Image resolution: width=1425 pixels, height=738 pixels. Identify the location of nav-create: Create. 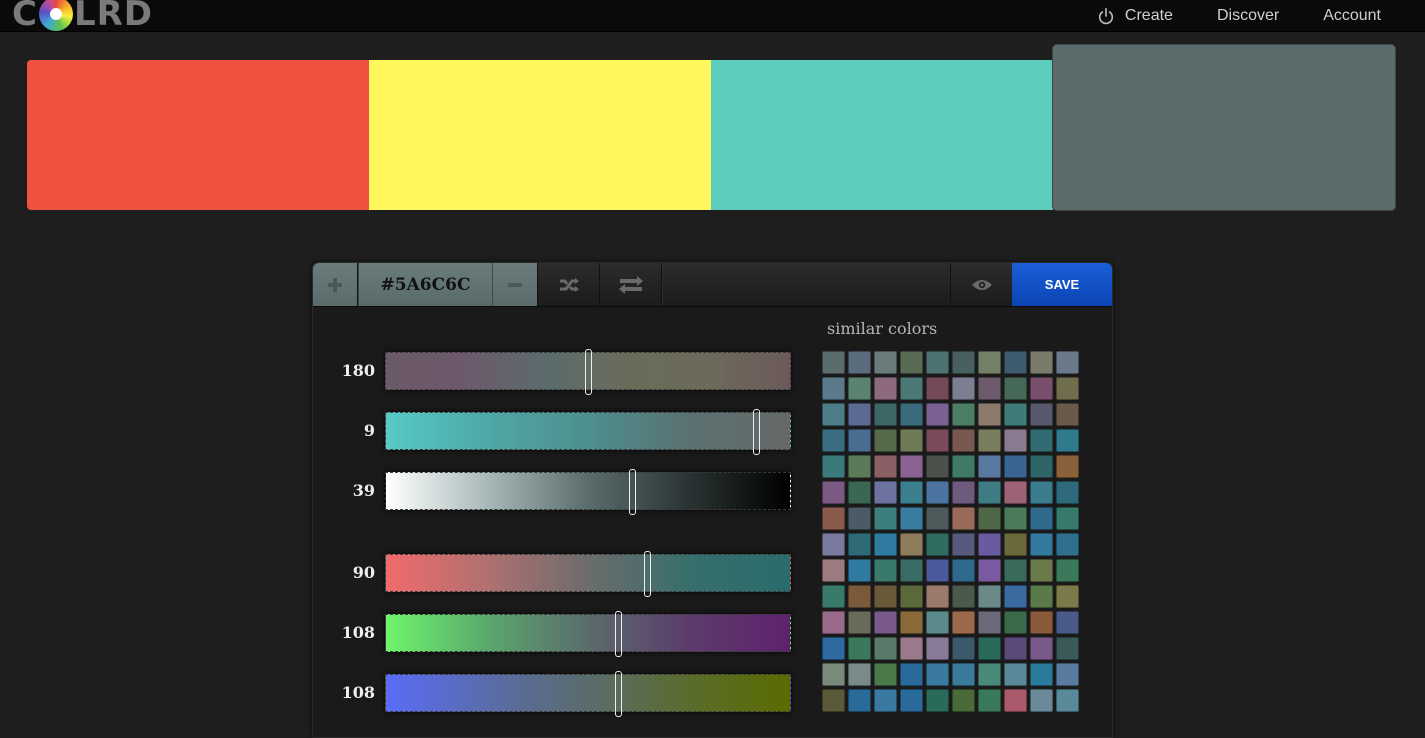
(1135, 16).